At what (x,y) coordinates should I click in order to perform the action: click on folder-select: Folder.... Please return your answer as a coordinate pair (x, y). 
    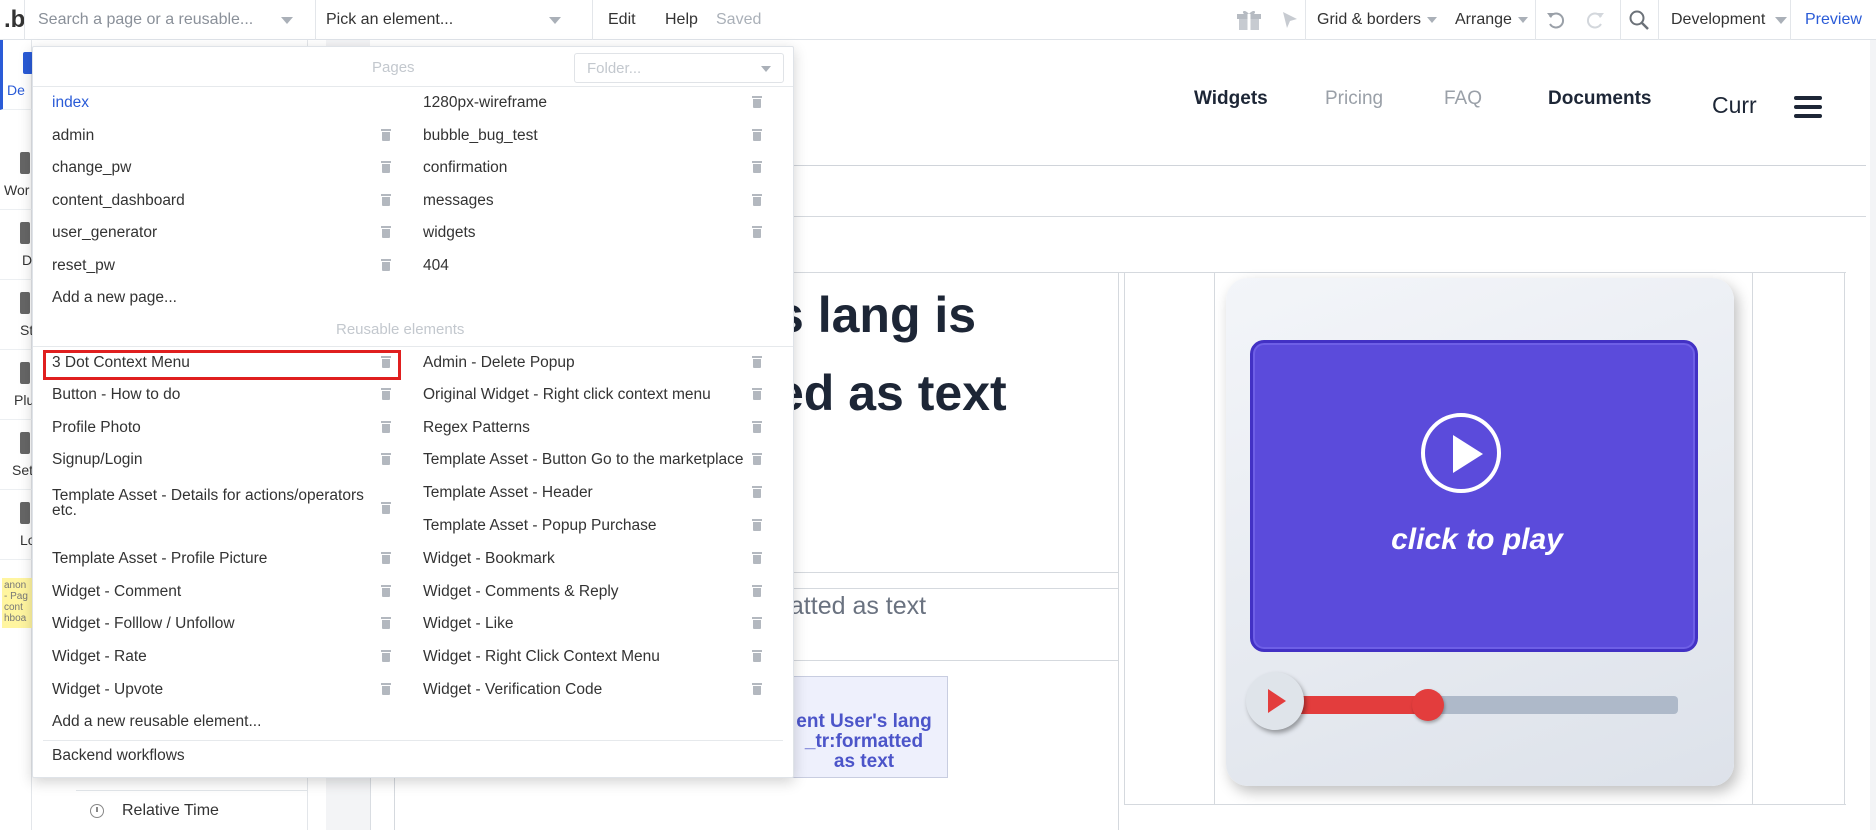
    Looking at the image, I should click on (679, 68).